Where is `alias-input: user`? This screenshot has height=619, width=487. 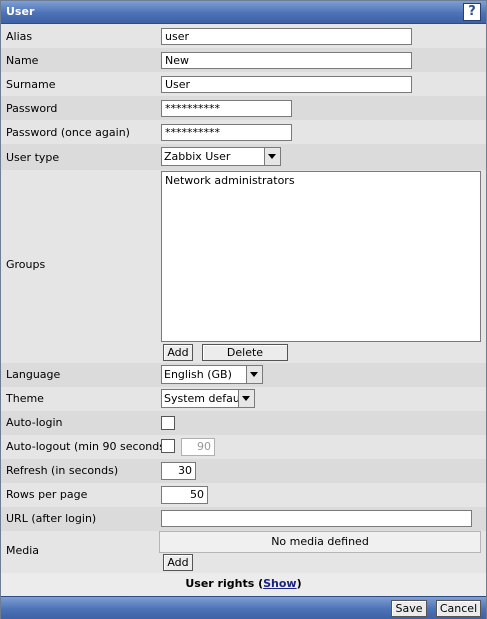
alias-input: user is located at coordinates (286, 36).